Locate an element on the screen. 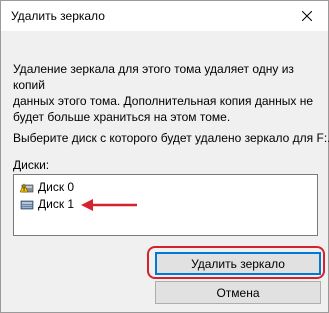  remove-mirror-button: Удалить зеркало is located at coordinates (238, 263).